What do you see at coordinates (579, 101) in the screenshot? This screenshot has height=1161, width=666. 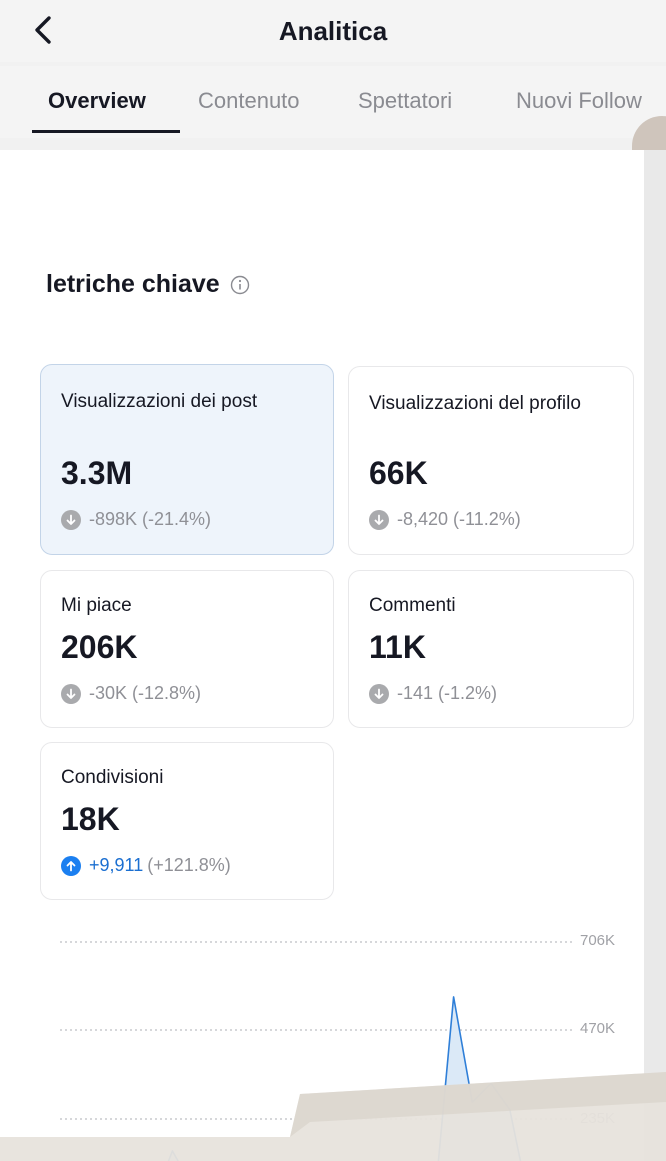 I see `tab-nuovi-follower: Nuovi Follow` at bounding box center [579, 101].